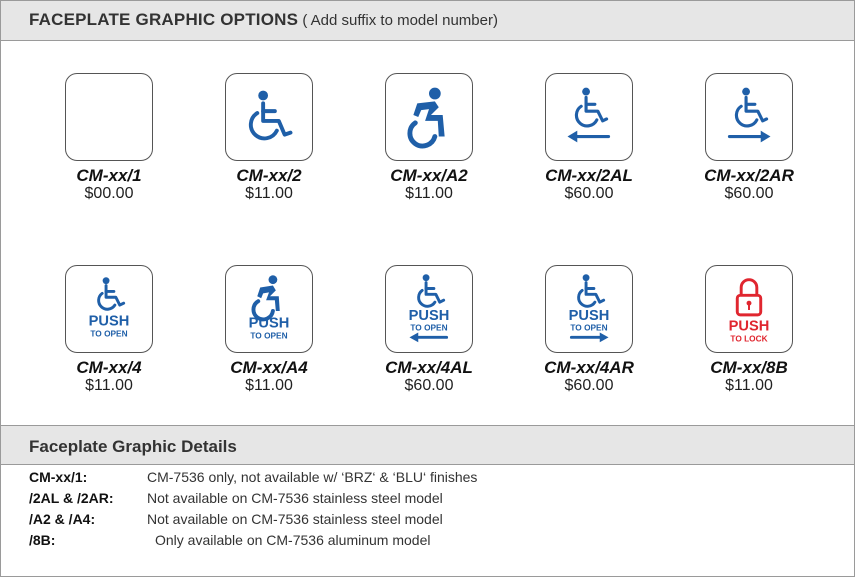 This screenshot has width=855, height=577. I want to click on wheelchair-push-right-icon: PUSH TO OPEN, so click(589, 309).